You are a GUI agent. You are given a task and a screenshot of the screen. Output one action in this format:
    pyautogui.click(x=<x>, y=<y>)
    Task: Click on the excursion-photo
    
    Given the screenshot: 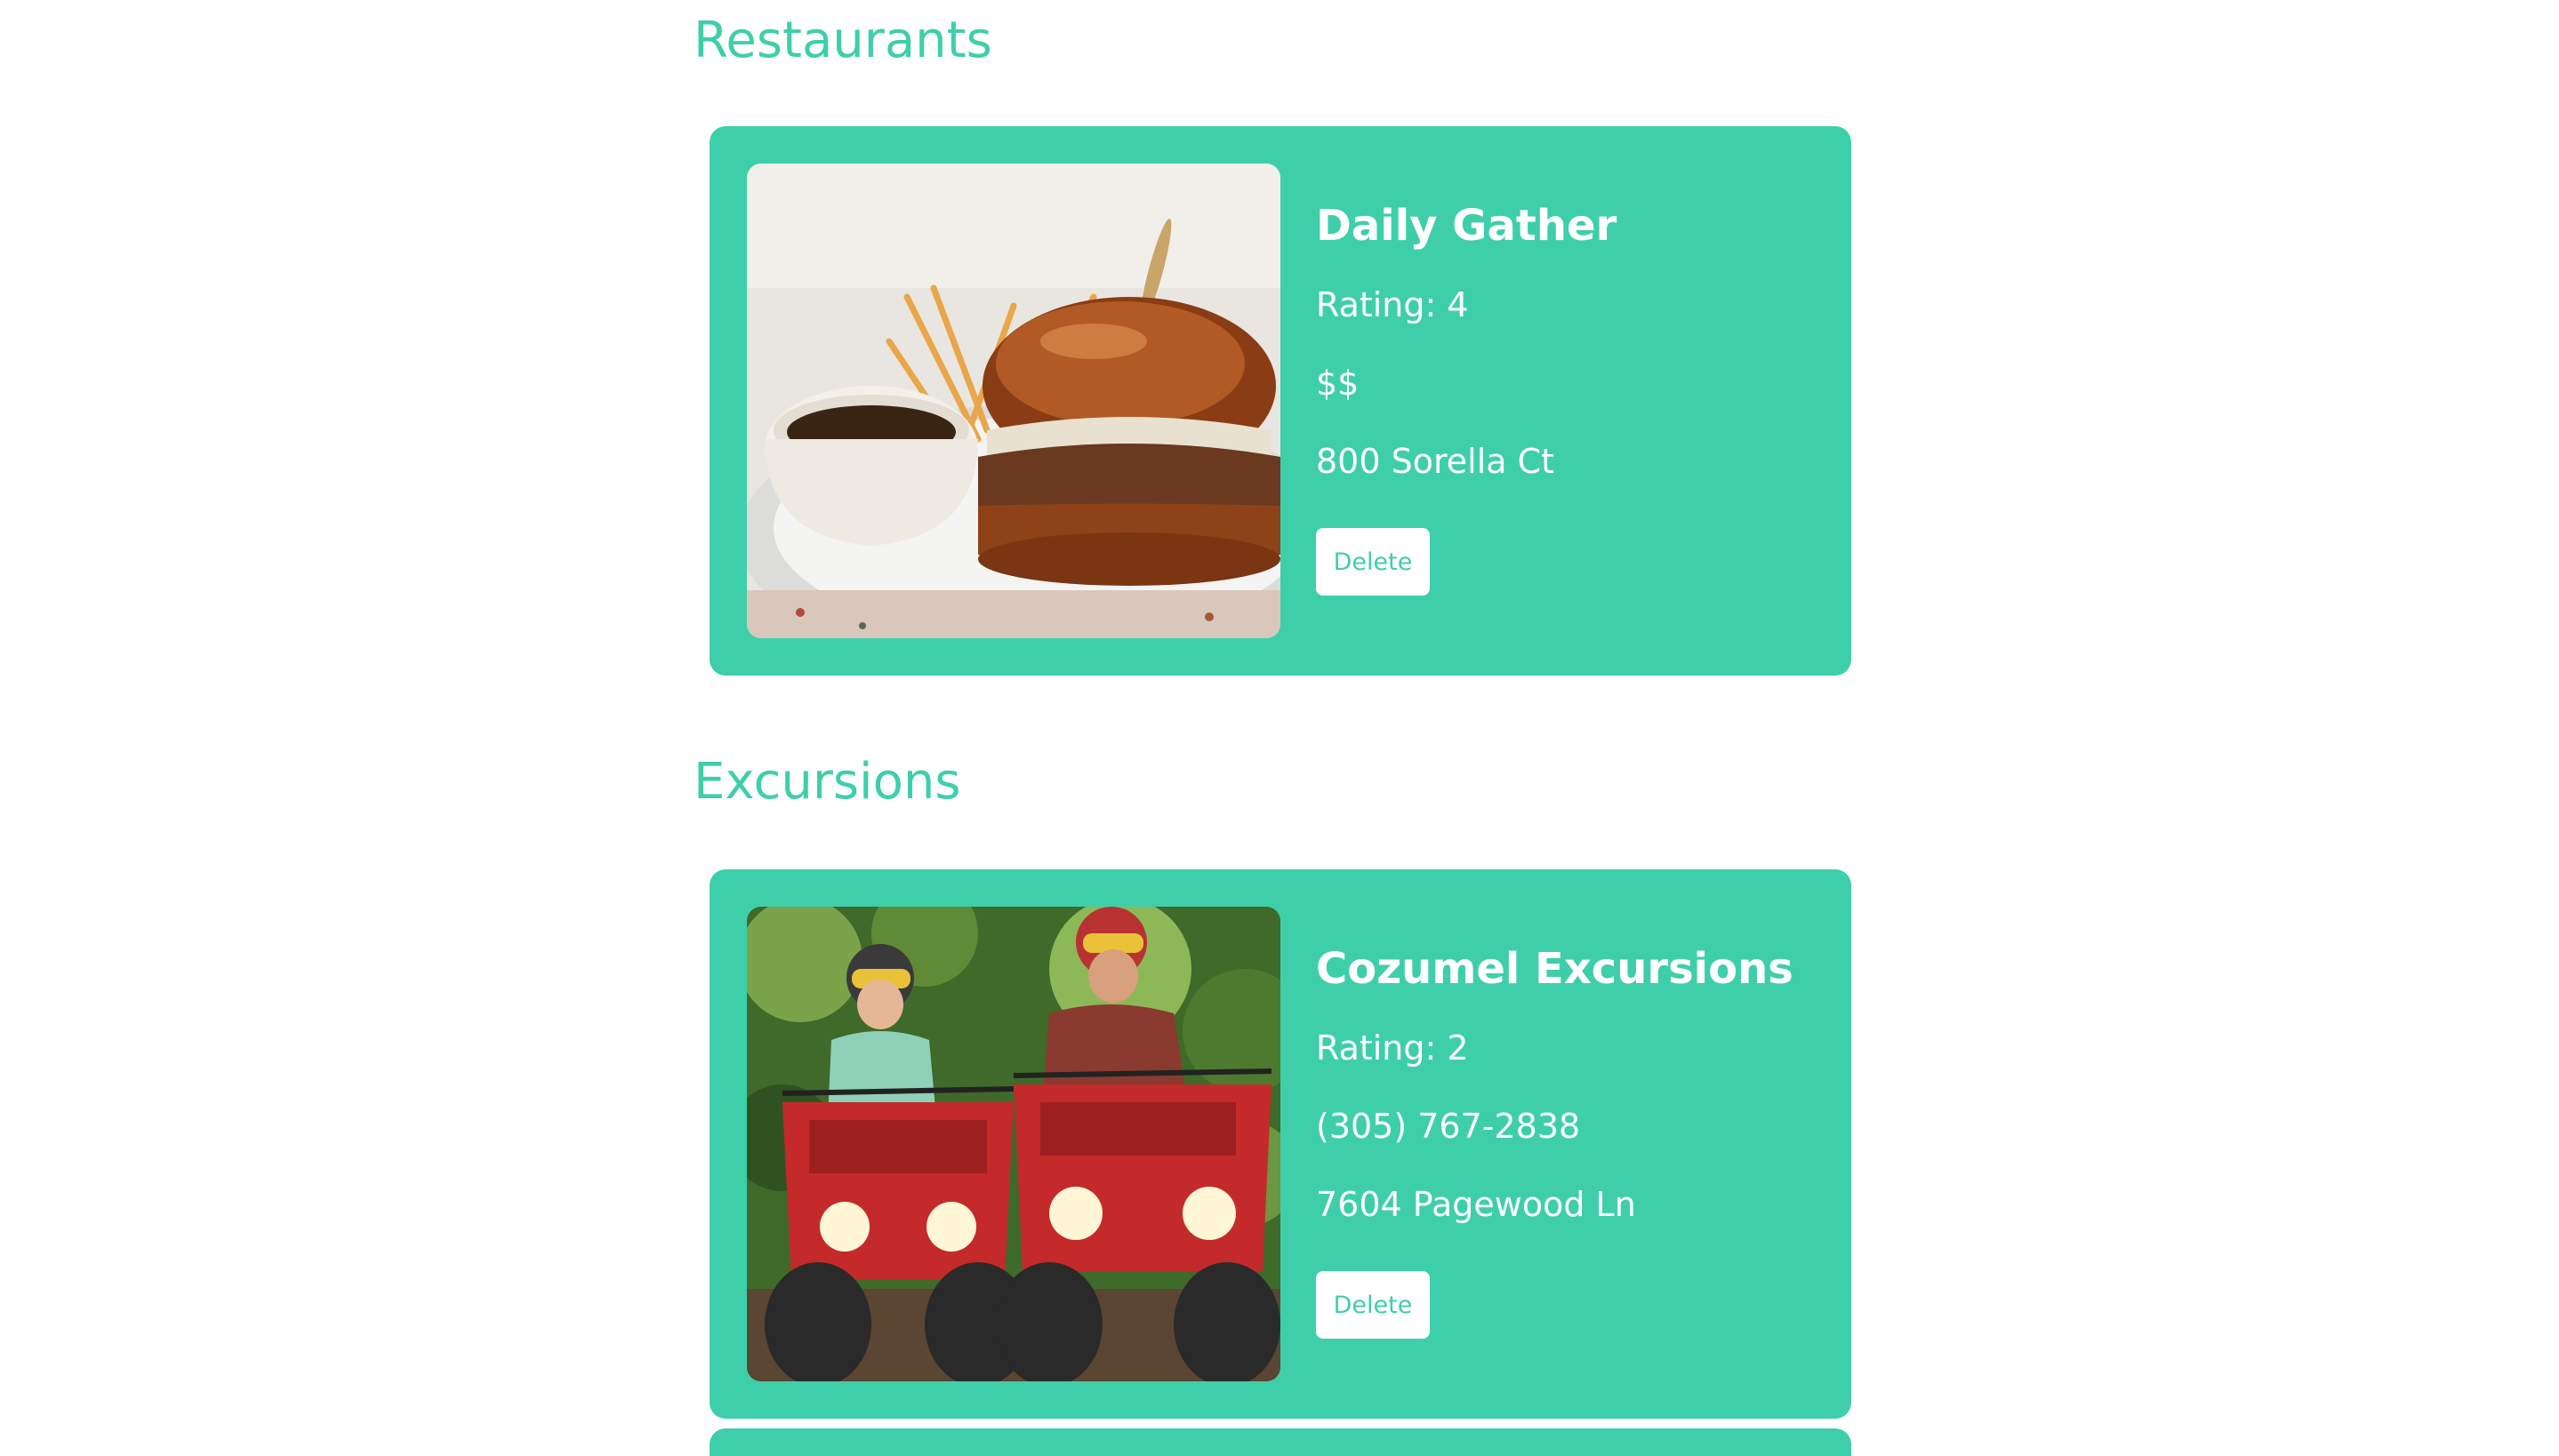 What is the action you would take?
    pyautogui.click(x=1013, y=1144)
    